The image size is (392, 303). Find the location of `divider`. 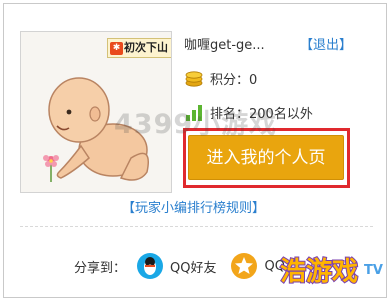

divider is located at coordinates (196, 226).